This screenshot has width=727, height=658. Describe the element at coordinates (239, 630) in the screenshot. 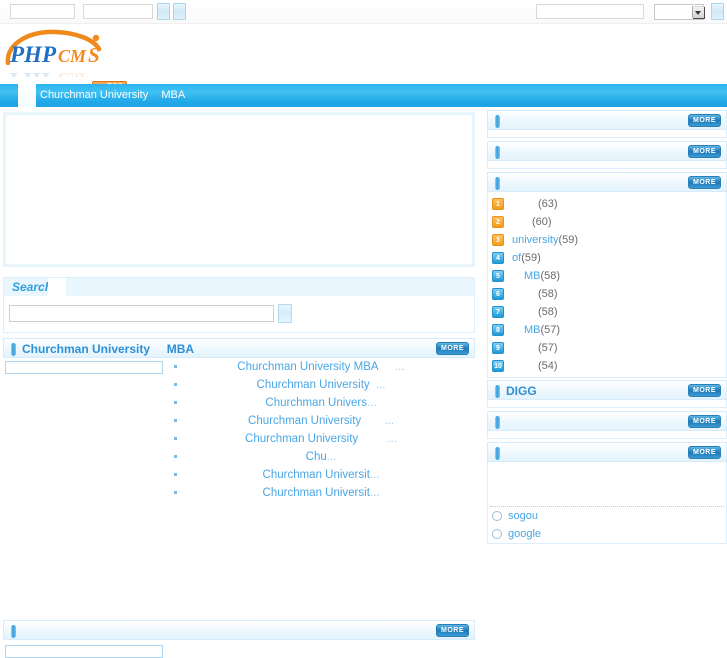

I see `bottom-section-header: MORE` at that location.